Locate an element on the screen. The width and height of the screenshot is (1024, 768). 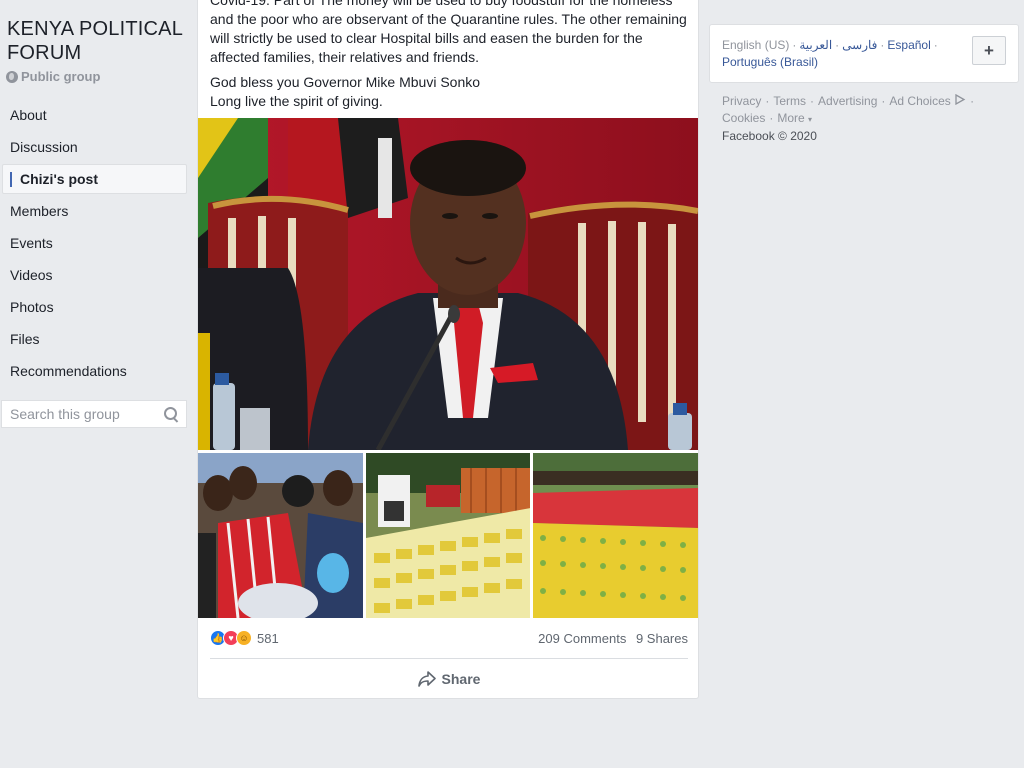
nav-item-recommendations: Recommendations is located at coordinates (94, 371).